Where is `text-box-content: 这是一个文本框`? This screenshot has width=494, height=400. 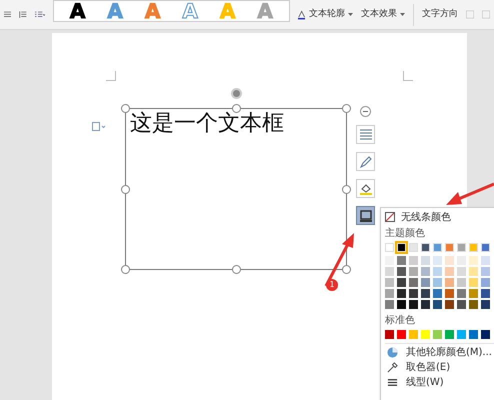
text-box-content: 这是一个文本框 is located at coordinates (207, 123).